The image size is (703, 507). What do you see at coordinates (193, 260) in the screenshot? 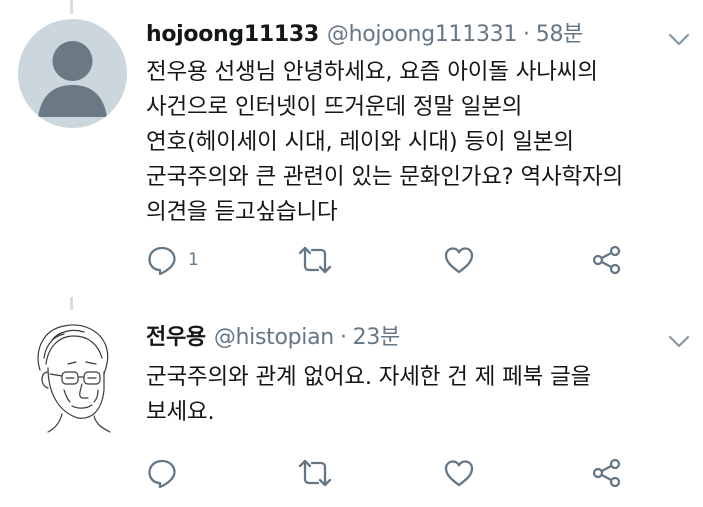
I see `reply-count: 1` at bounding box center [193, 260].